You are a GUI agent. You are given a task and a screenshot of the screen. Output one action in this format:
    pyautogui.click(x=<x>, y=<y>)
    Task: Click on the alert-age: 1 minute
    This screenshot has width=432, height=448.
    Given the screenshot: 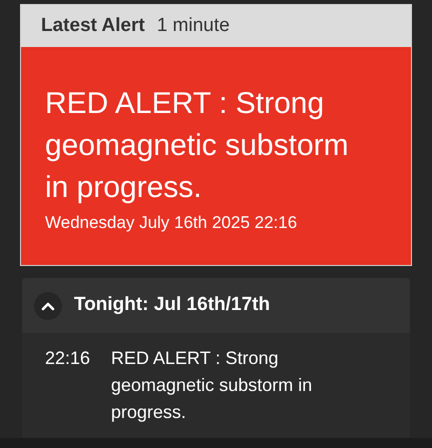 What is the action you would take?
    pyautogui.click(x=193, y=26)
    